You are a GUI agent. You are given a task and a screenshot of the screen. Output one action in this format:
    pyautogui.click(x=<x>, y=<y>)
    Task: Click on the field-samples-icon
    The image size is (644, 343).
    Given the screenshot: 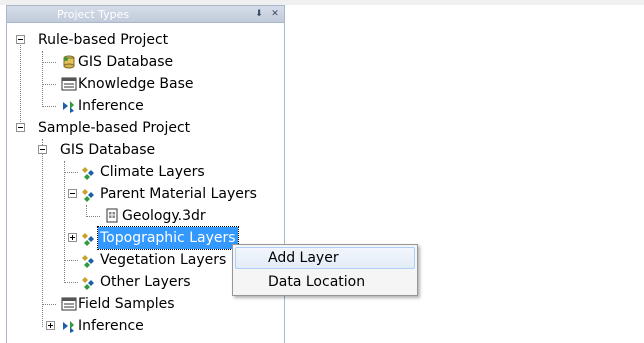 What is the action you would take?
    pyautogui.click(x=69, y=304)
    